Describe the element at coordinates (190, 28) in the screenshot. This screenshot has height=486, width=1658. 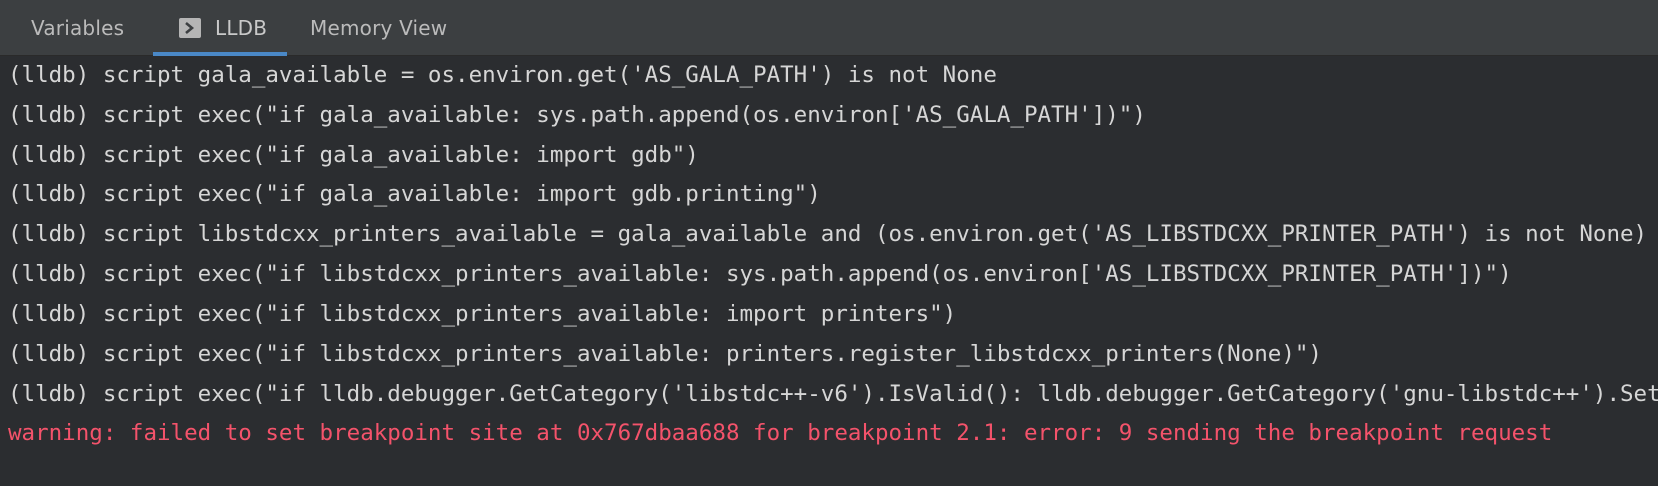
I see `terminal-icon` at that location.